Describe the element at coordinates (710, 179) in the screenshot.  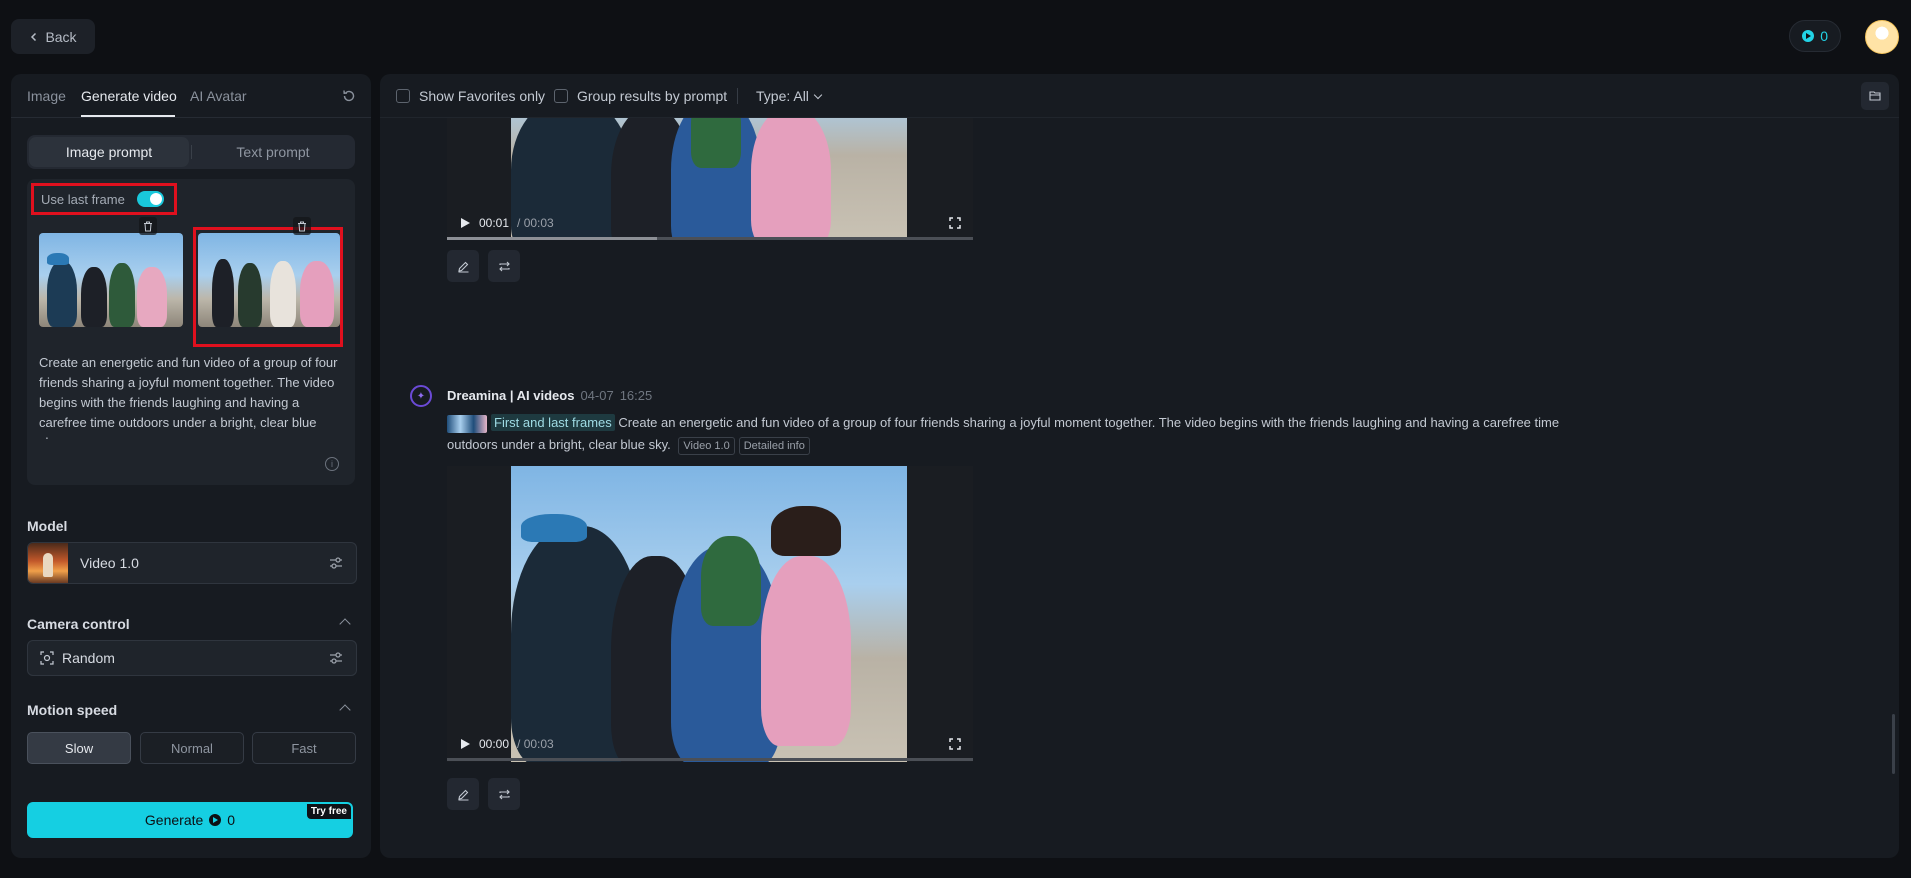
I see `video-player-1: 00:01 / 00:03` at that location.